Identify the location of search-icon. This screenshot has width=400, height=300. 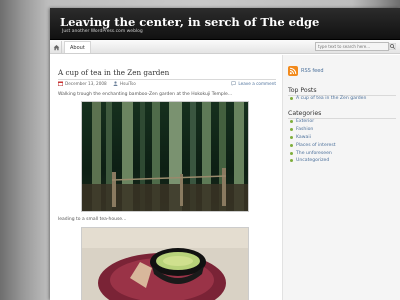
(392, 46).